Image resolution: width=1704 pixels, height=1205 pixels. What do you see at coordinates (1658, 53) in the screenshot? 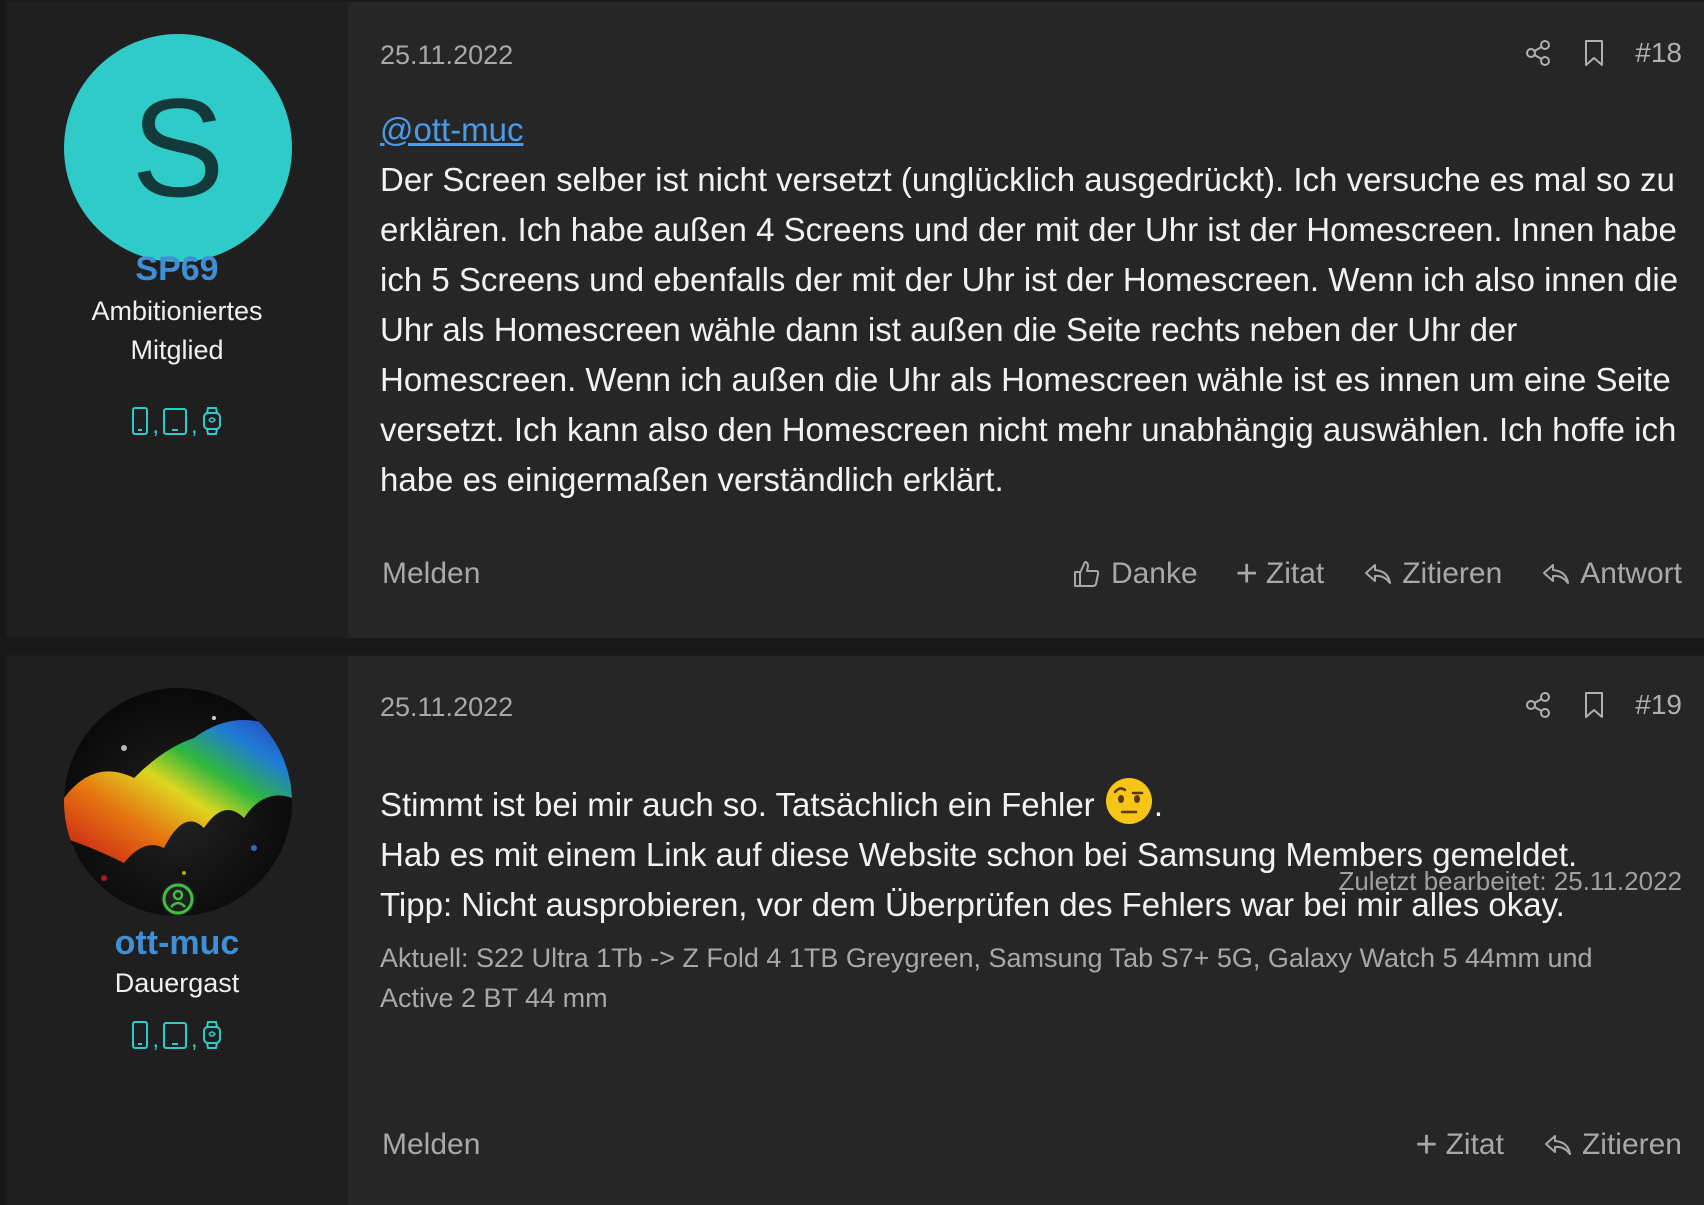
I see `post-number-link: #18` at bounding box center [1658, 53].